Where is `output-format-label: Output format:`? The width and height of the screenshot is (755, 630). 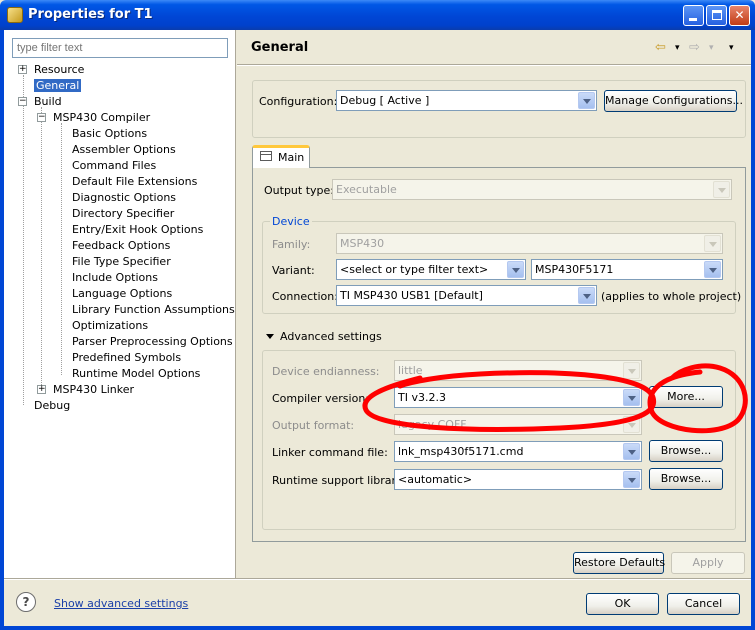 output-format-label: Output format: is located at coordinates (313, 425).